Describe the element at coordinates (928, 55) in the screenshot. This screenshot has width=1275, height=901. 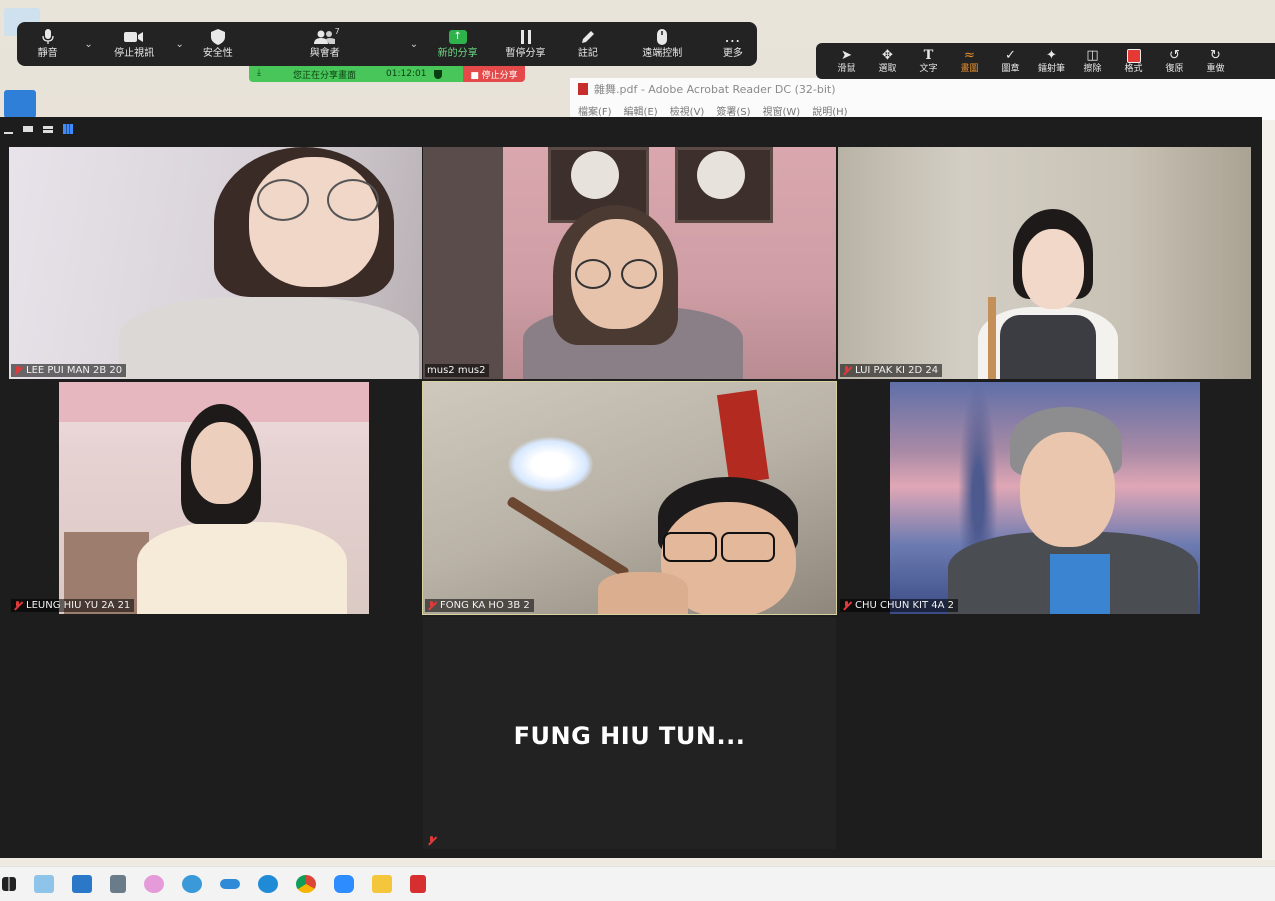
I see `text-icon: T` at that location.